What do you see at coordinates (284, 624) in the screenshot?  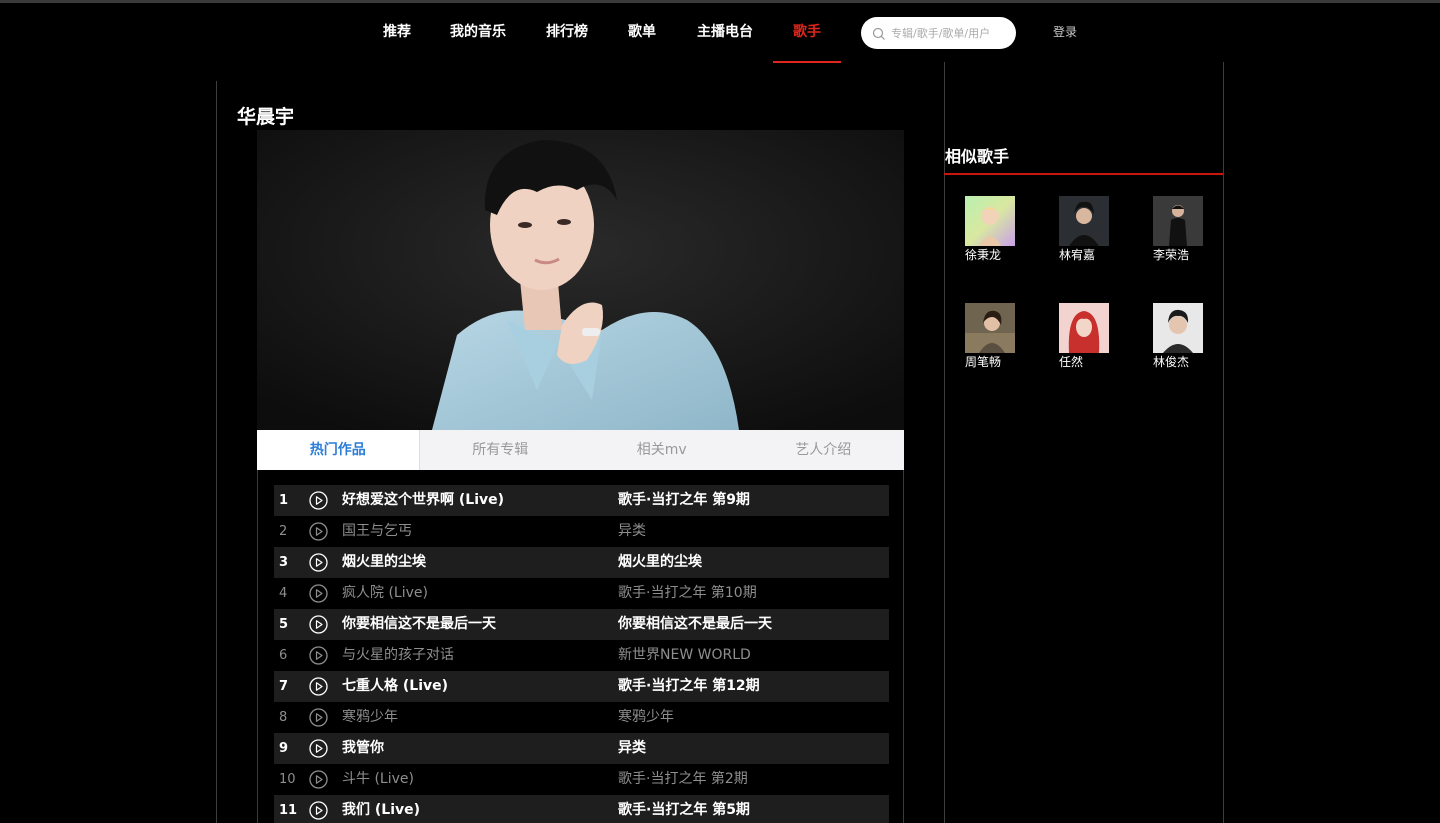 I see `track-number: 5` at bounding box center [284, 624].